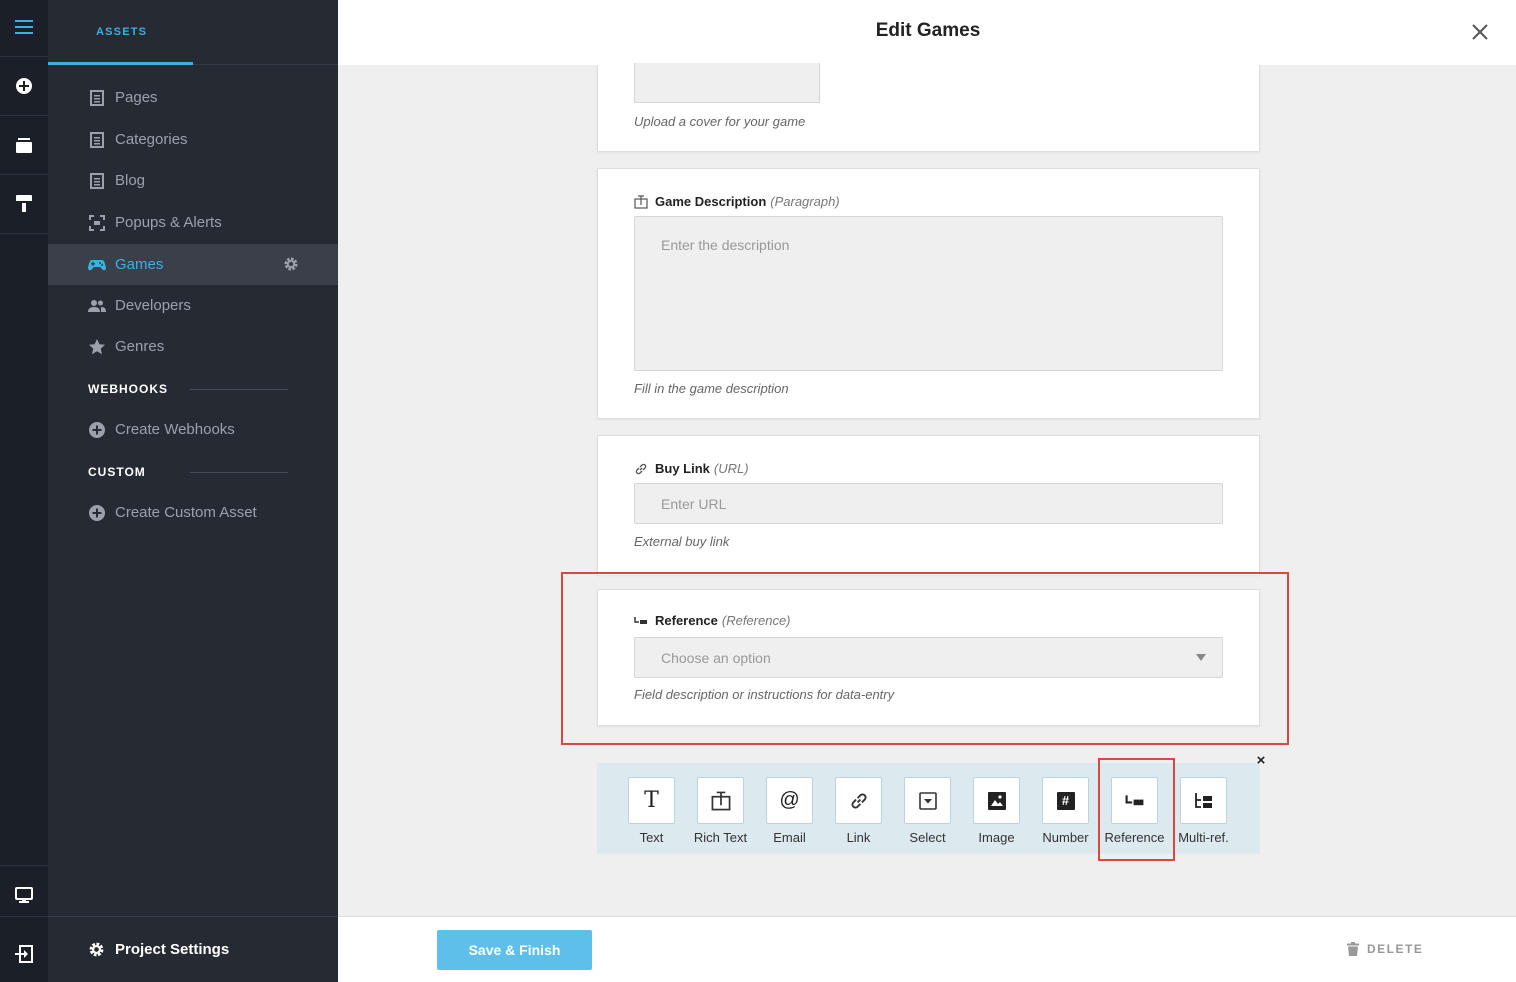 The height and width of the screenshot is (982, 1516). Describe the element at coordinates (682, 468) in the screenshot. I see `buy-link-label-text: Buy Link` at that location.